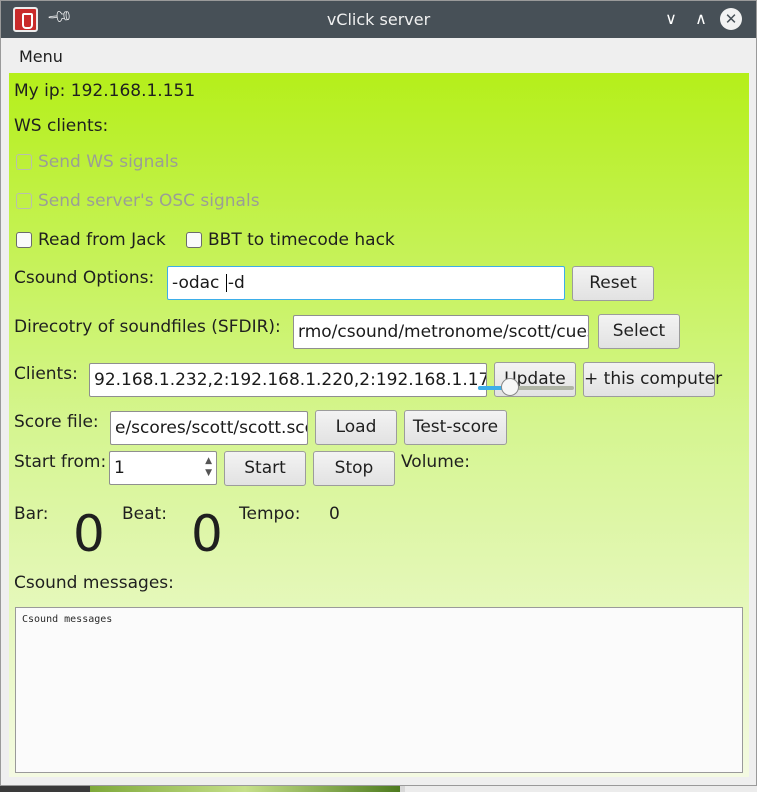 The height and width of the screenshot is (792, 757). I want to click on ws-clients-label: WS clients:, so click(61, 126).